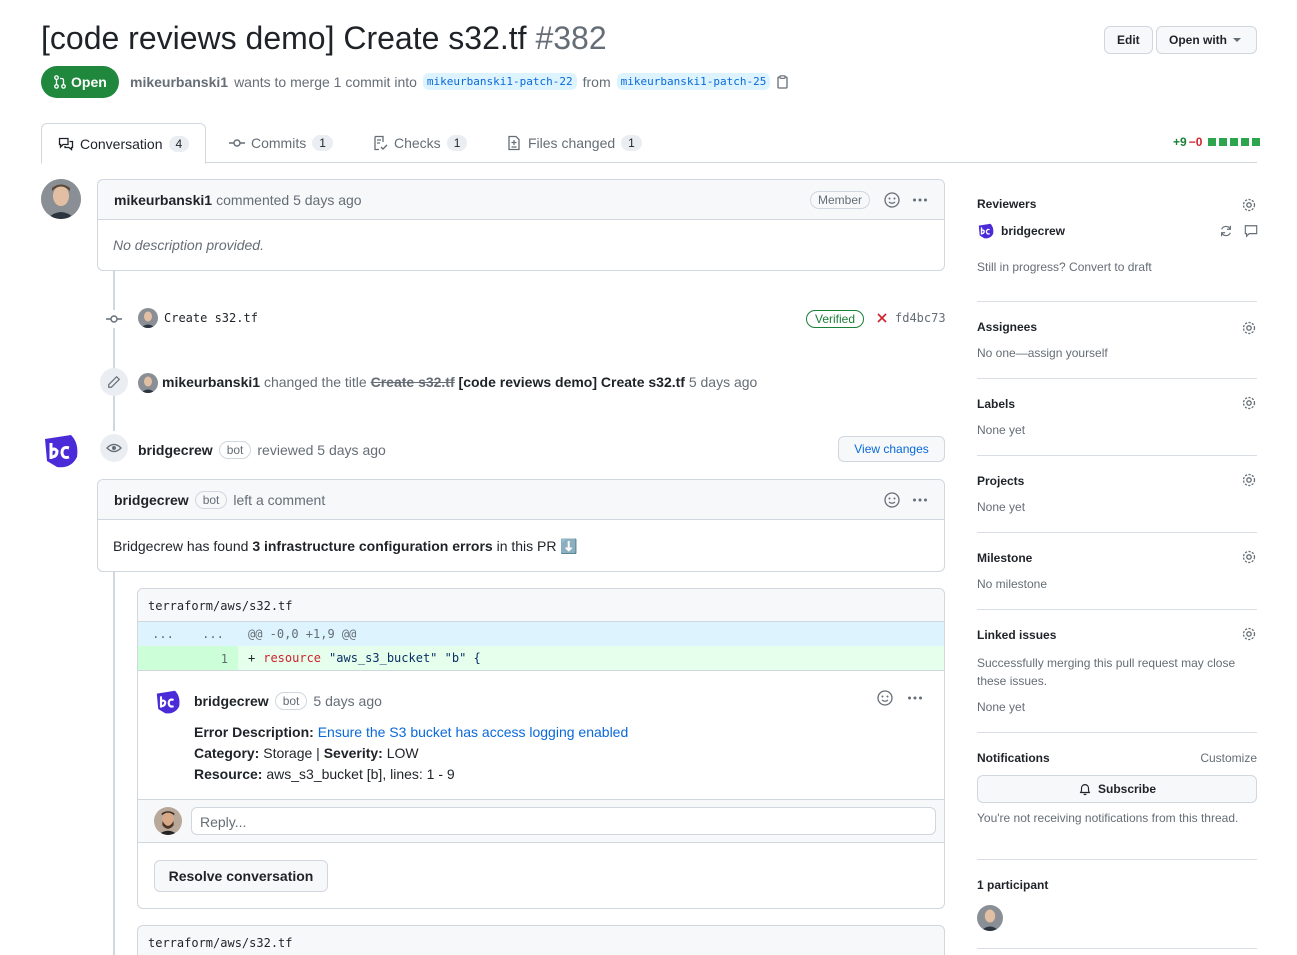  Describe the element at coordinates (237, 143) in the screenshot. I see `git-commit-icon` at that location.